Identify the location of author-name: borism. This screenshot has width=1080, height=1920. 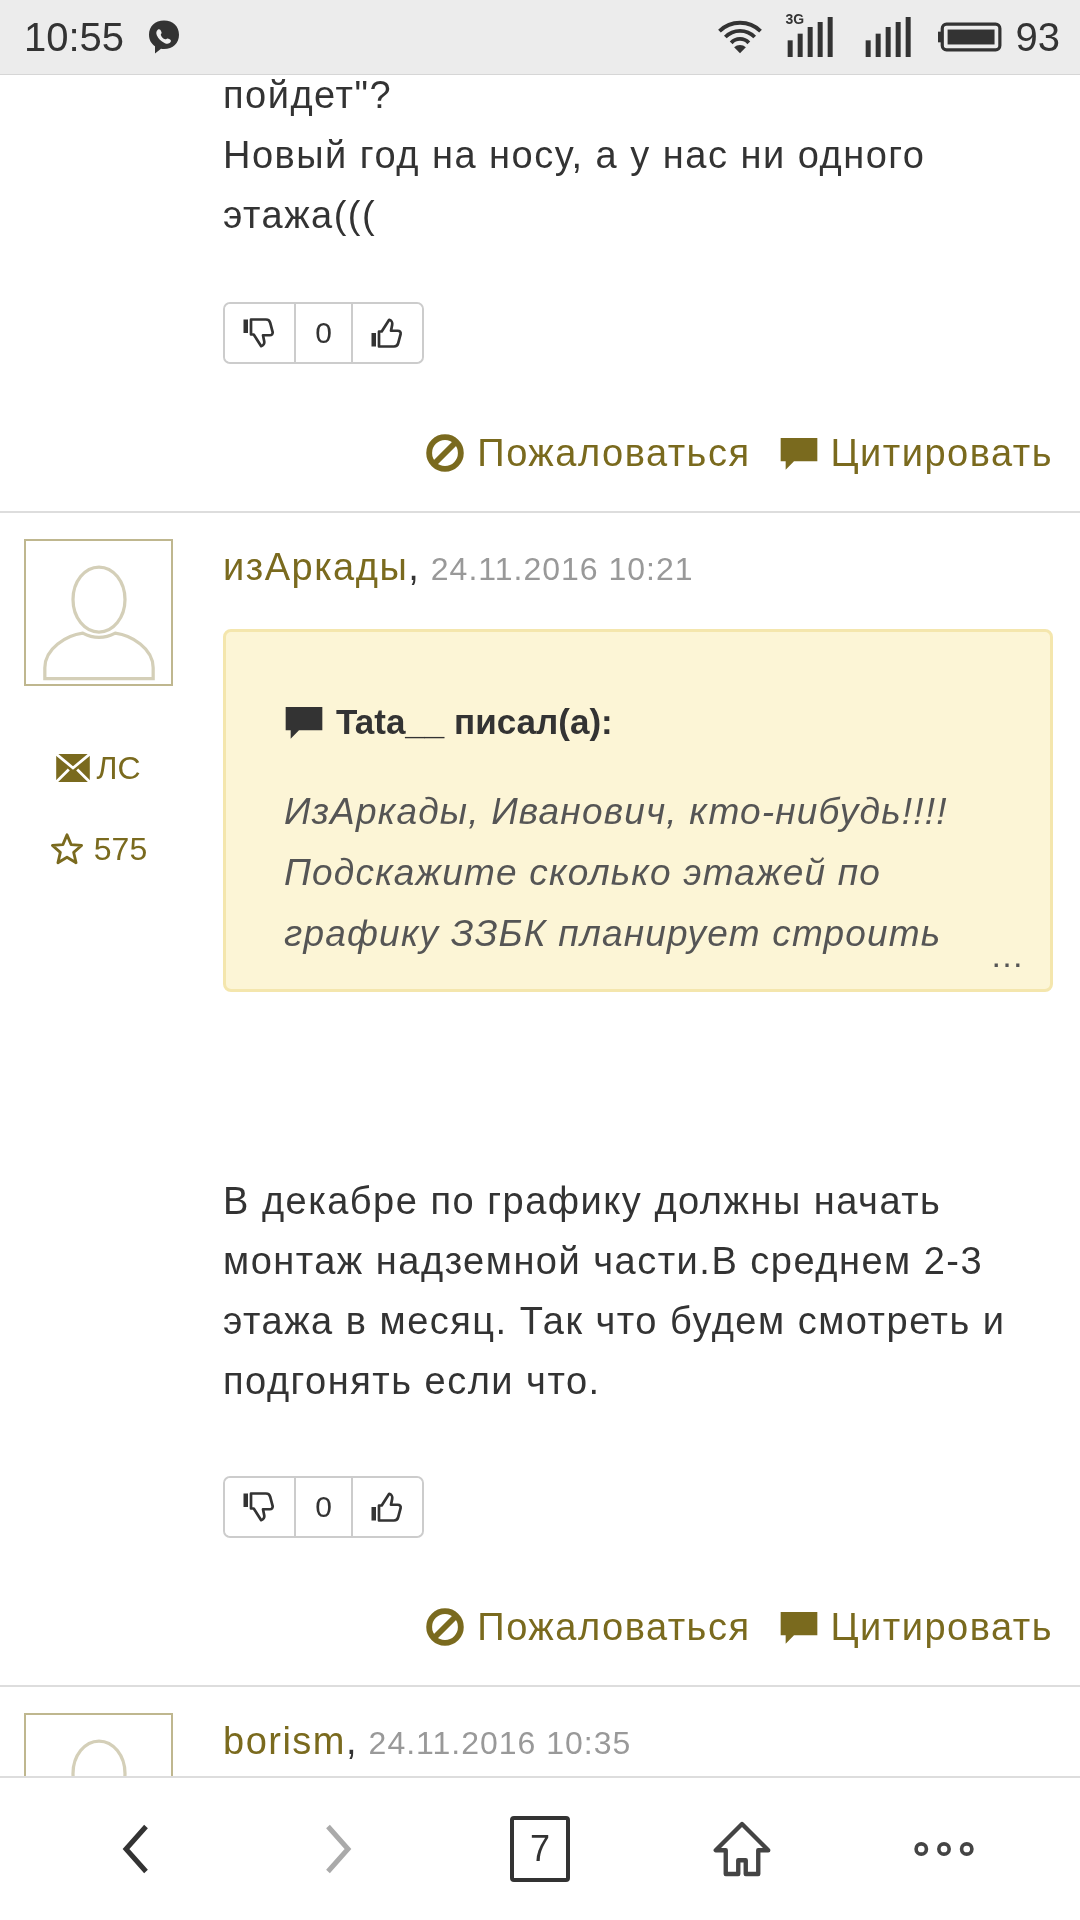
(285, 1741).